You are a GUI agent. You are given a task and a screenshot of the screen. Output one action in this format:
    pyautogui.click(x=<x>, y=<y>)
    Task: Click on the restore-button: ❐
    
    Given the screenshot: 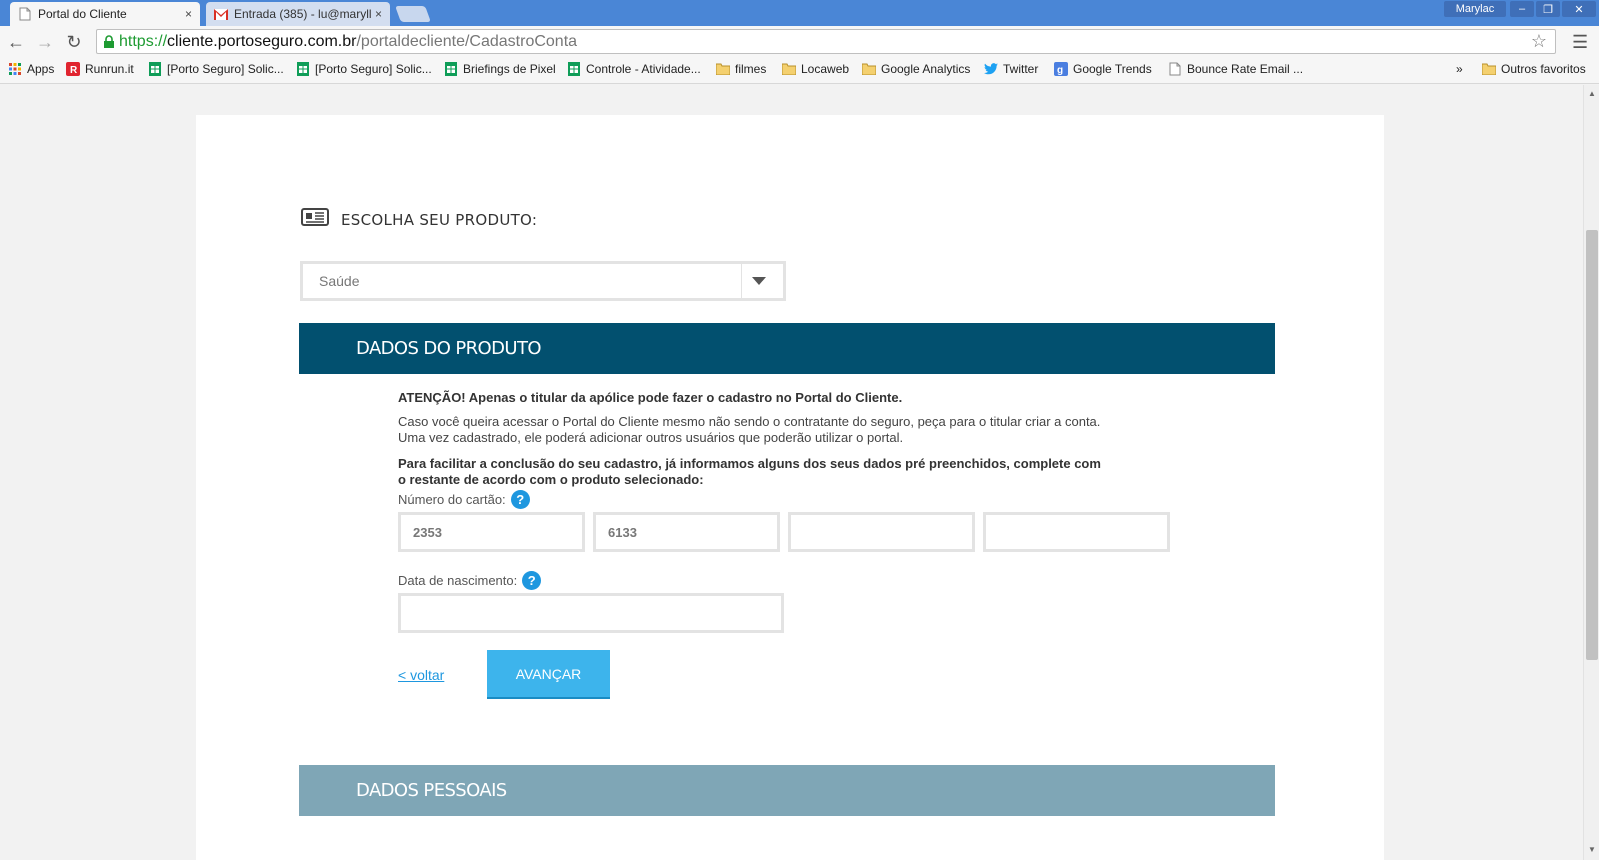 What is the action you would take?
    pyautogui.click(x=1548, y=9)
    